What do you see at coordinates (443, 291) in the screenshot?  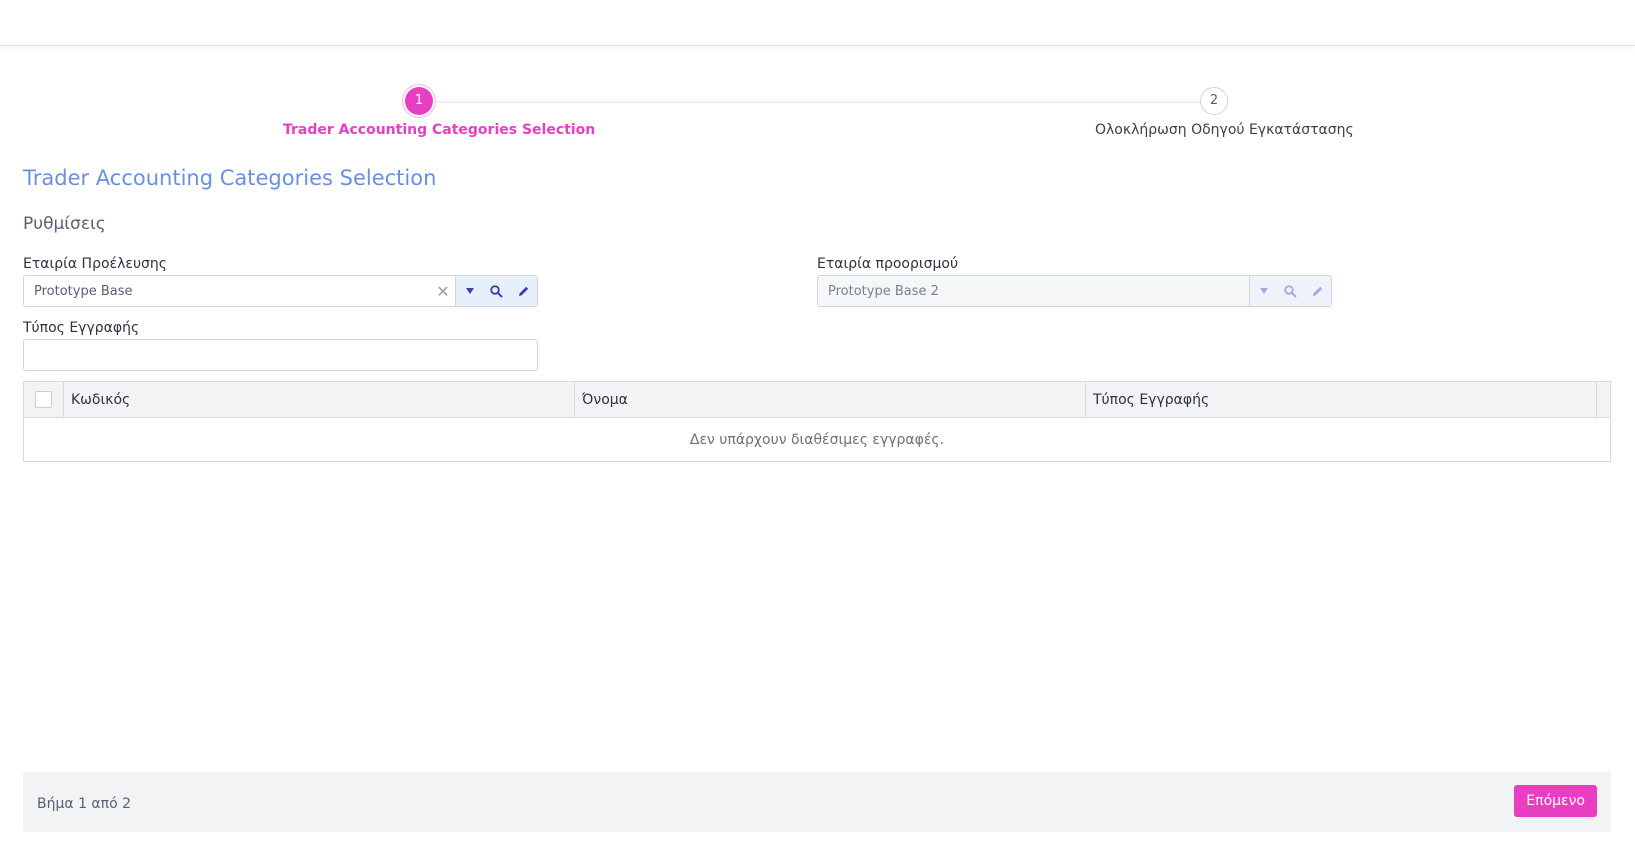 I see `clear-icon: ✕` at bounding box center [443, 291].